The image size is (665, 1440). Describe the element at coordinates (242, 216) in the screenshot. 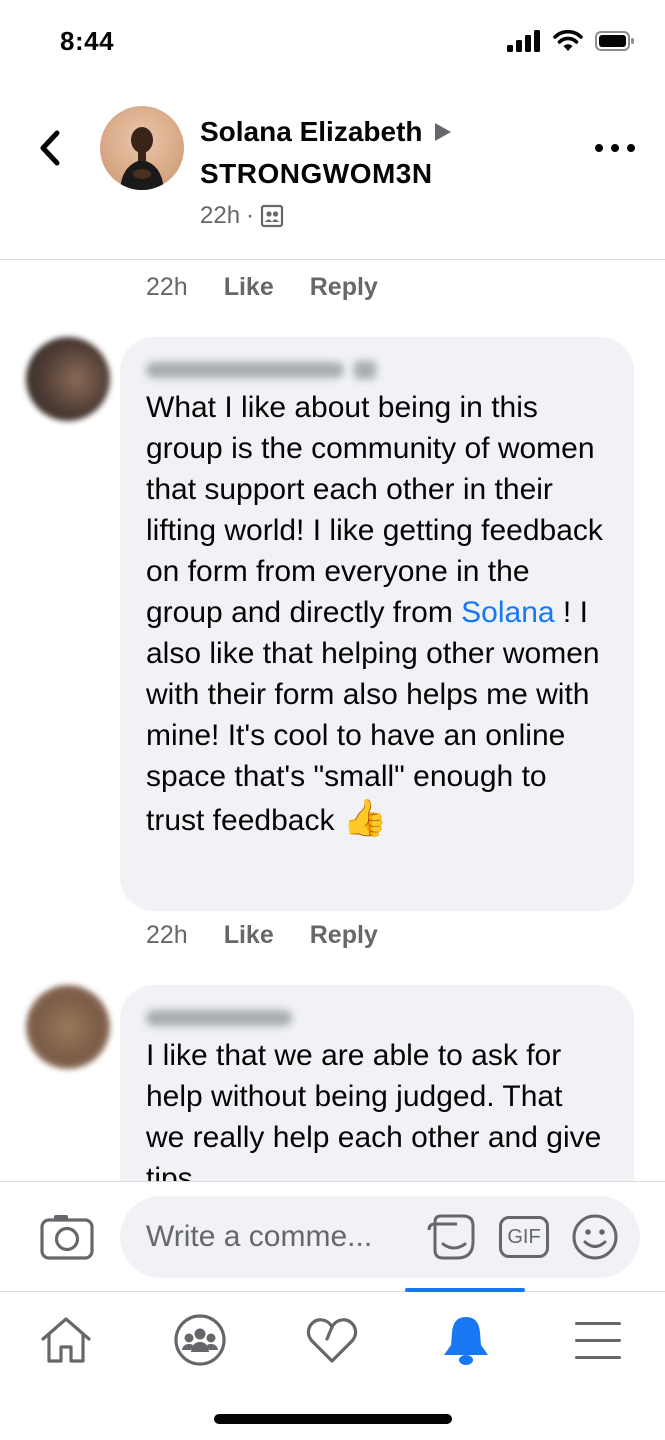

I see `post-meta: 22h ·` at that location.